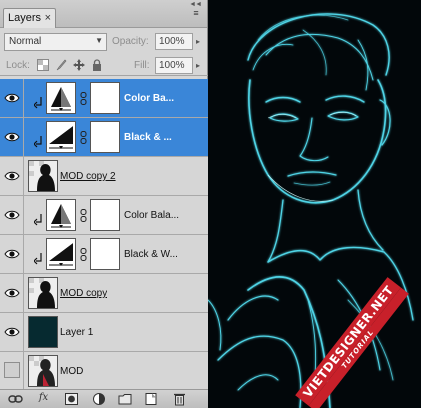 The height and width of the screenshot is (408, 421). I want to click on panel-tab-bar: ◄◄ Layers × ≡, so click(103, 14).